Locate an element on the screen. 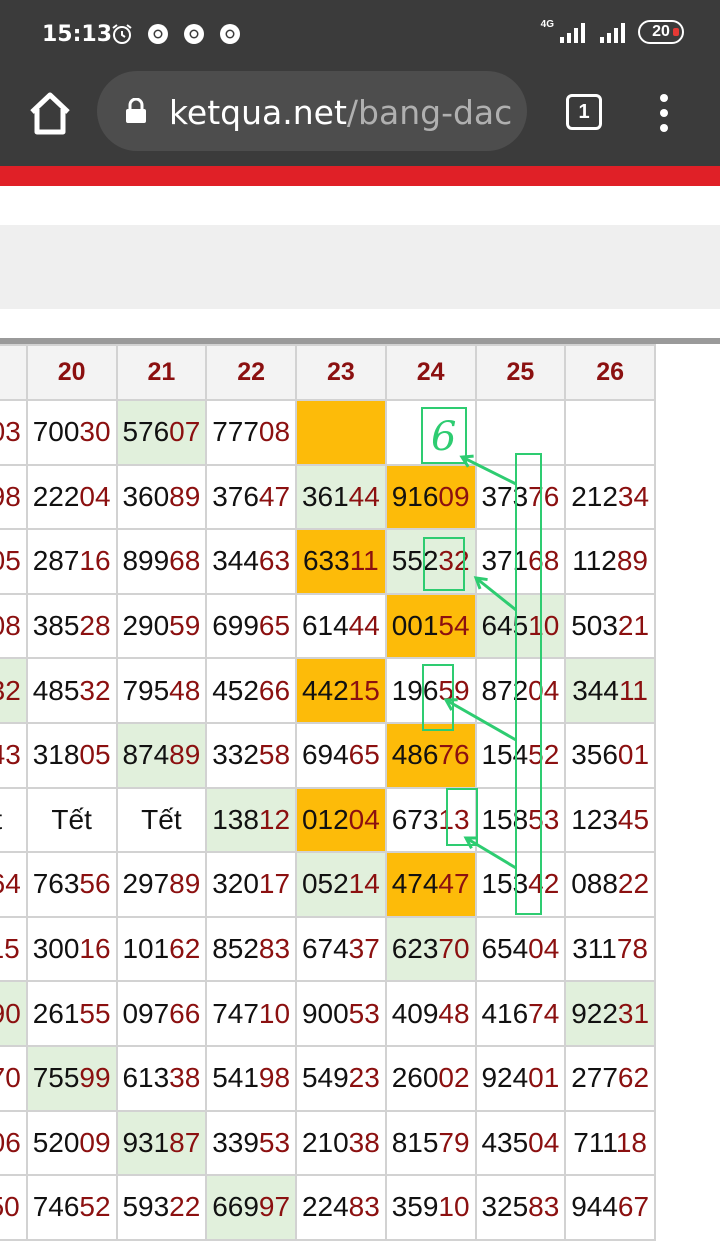 The height and width of the screenshot is (1243, 720). number-last-two: 62 is located at coordinates (633, 1078).